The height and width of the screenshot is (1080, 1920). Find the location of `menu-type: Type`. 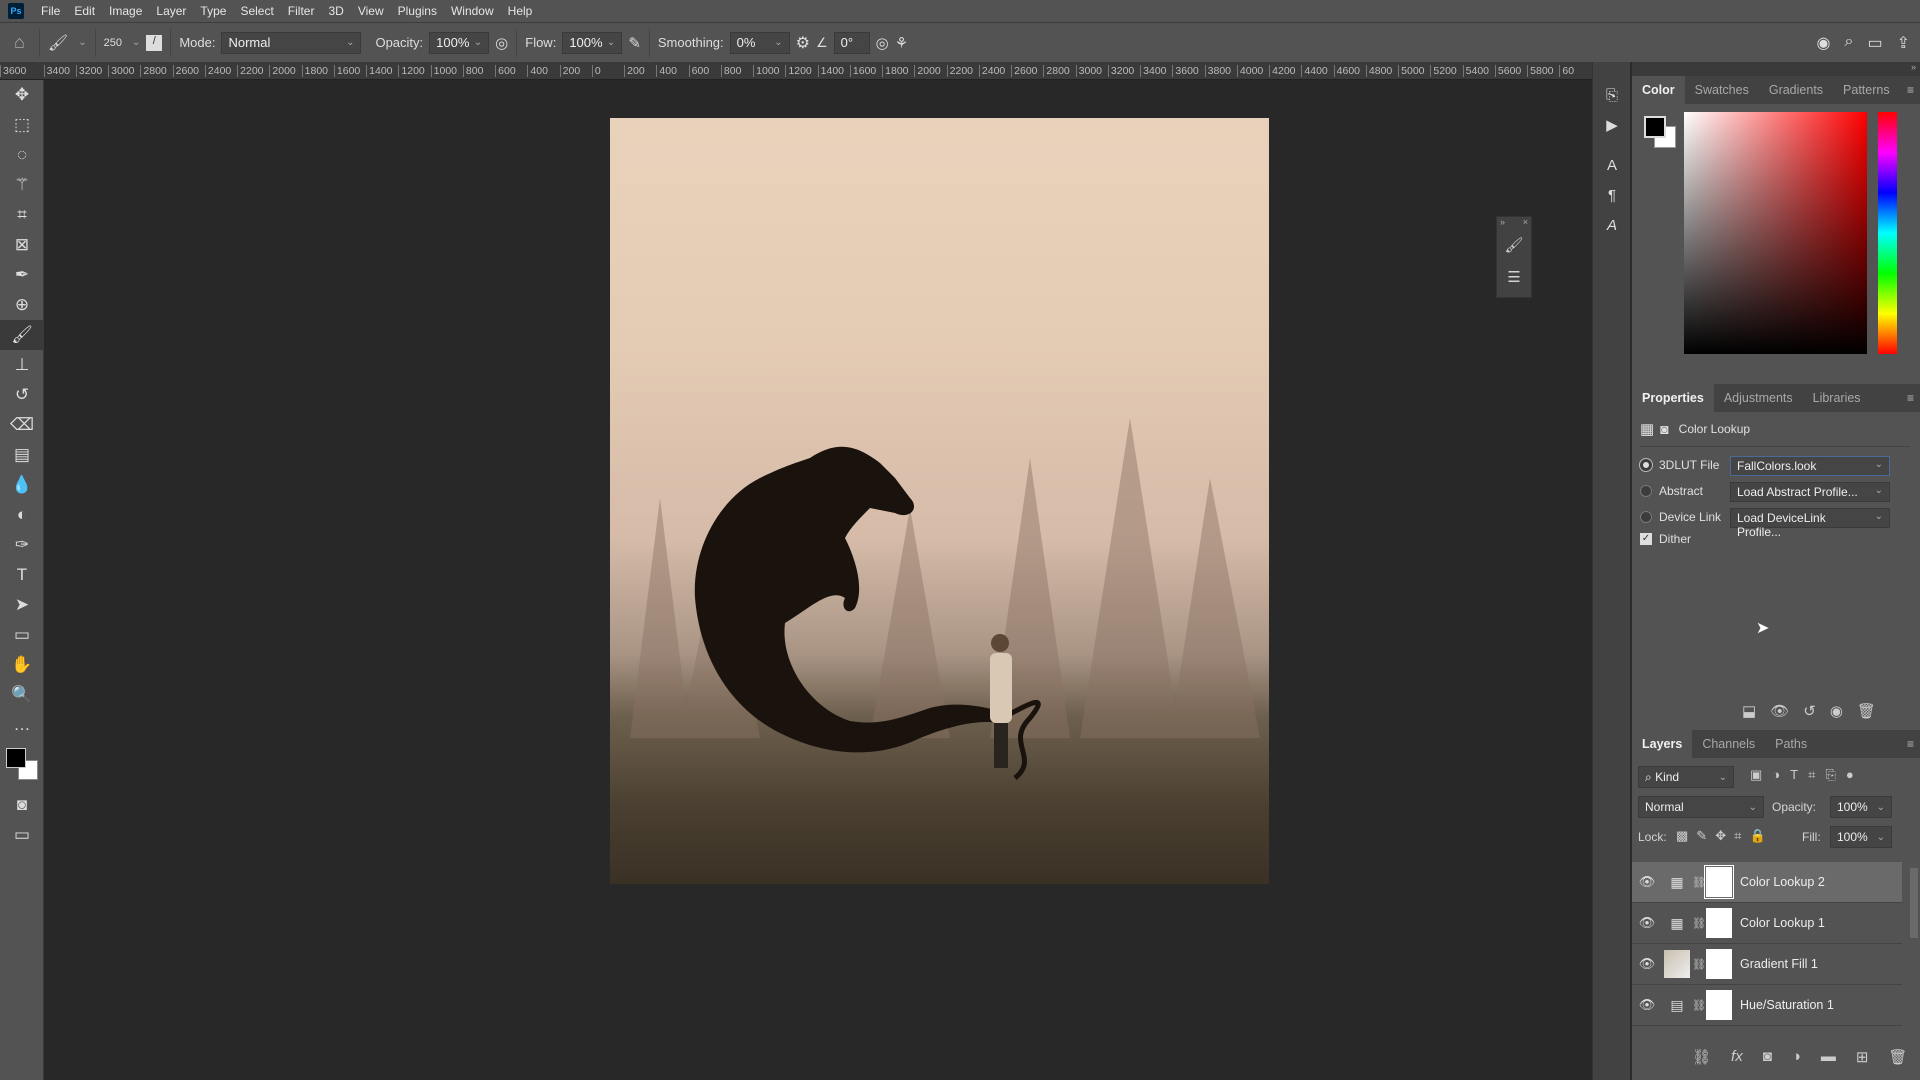

menu-type: Type is located at coordinates (213, 11).